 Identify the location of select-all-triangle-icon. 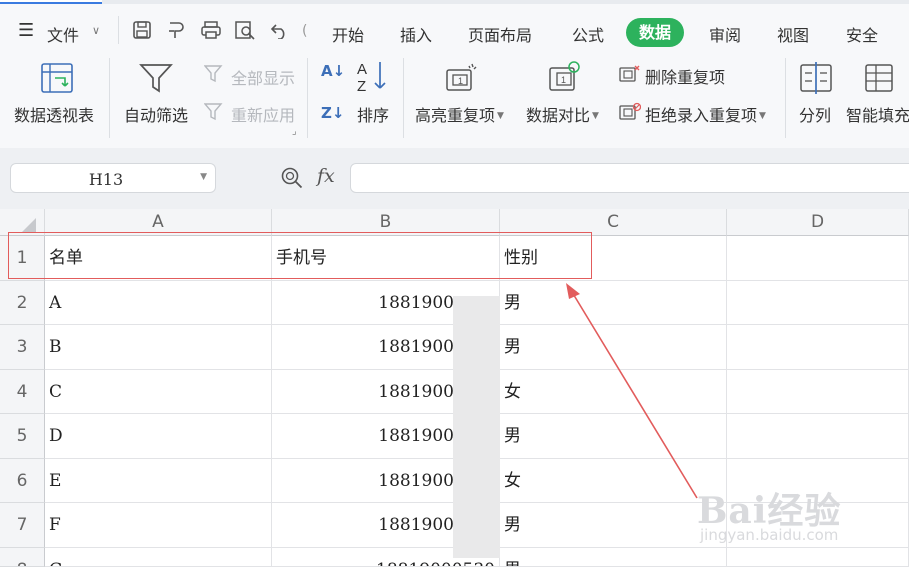
(29, 225).